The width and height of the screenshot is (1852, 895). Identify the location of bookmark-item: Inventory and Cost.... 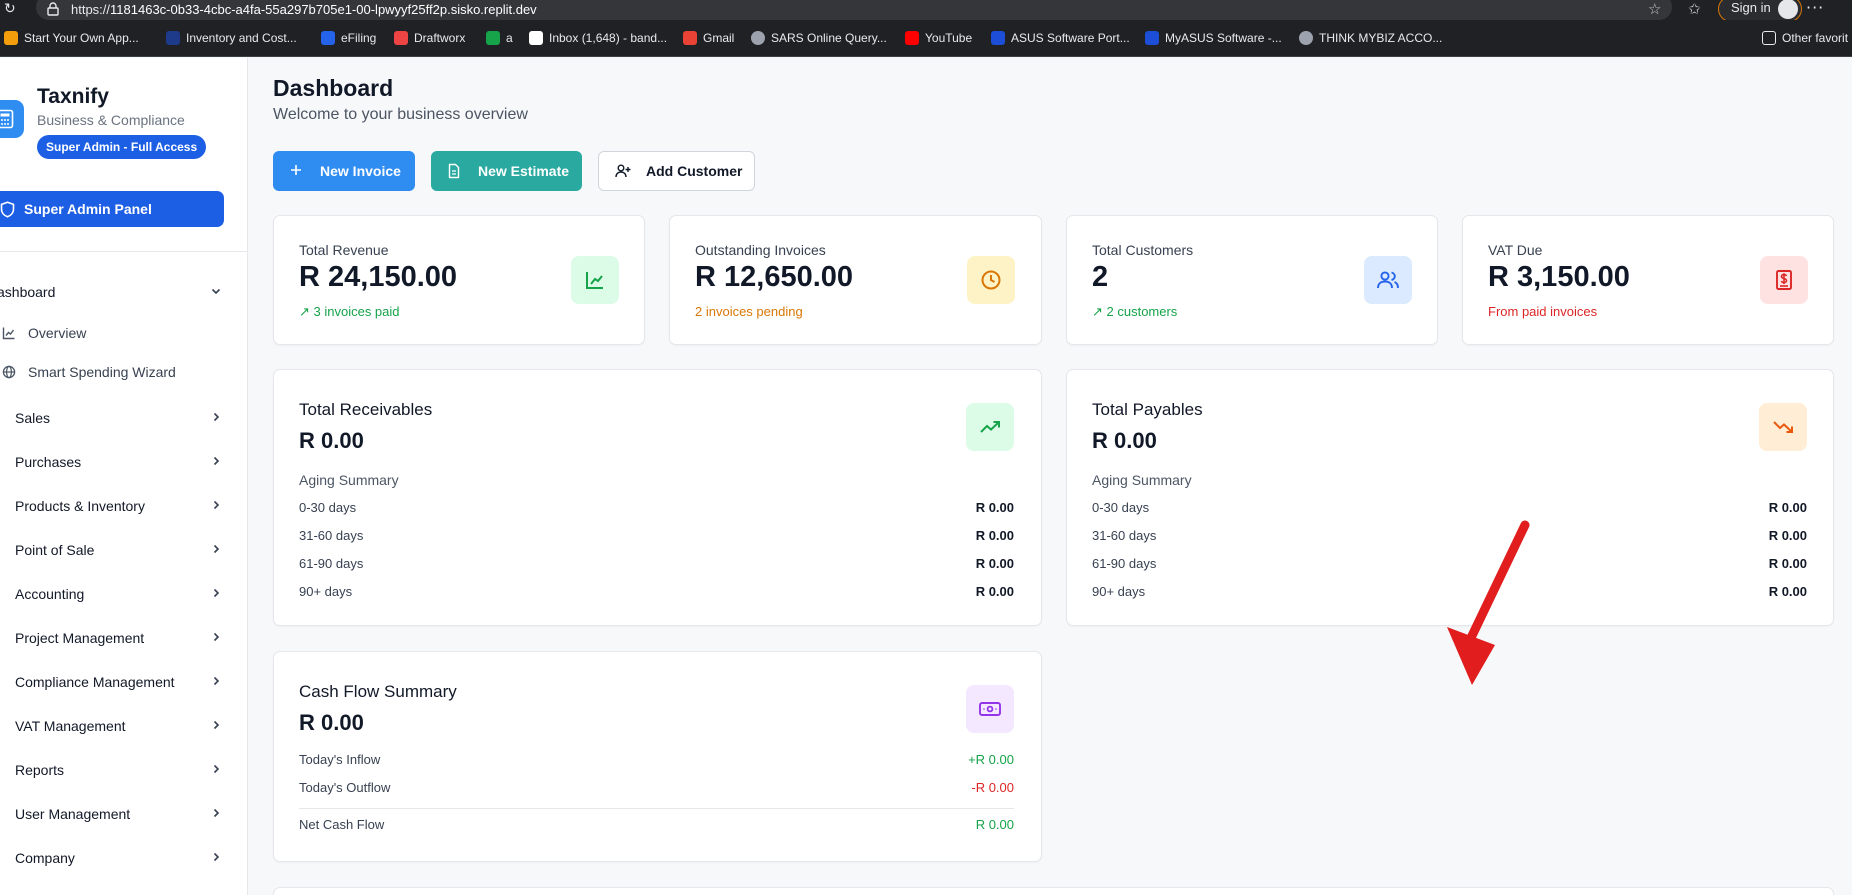
(231, 38).